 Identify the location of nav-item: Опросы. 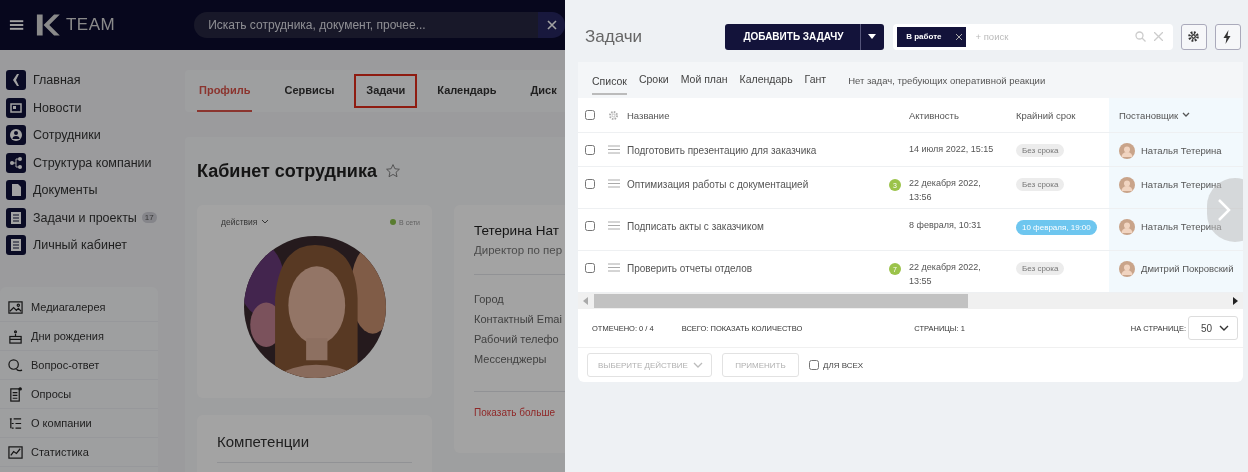
(79, 394).